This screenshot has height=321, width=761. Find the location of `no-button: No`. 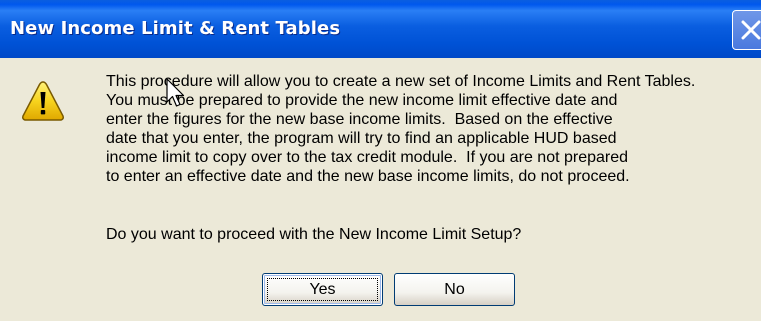

no-button: No is located at coordinates (454, 289).